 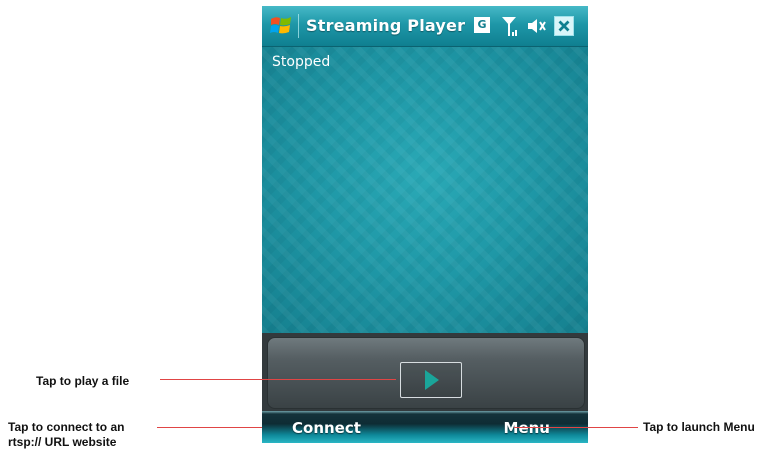 I want to click on signal-icon, so click(x=509, y=26).